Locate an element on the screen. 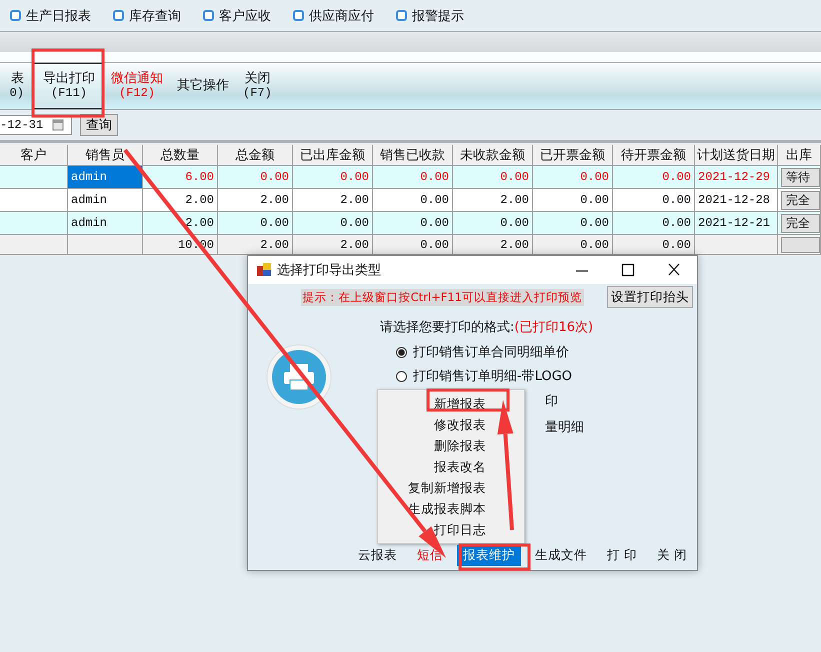 The height and width of the screenshot is (652, 821). toolbar-tab: 导出打印 (F11) is located at coordinates (69, 86).